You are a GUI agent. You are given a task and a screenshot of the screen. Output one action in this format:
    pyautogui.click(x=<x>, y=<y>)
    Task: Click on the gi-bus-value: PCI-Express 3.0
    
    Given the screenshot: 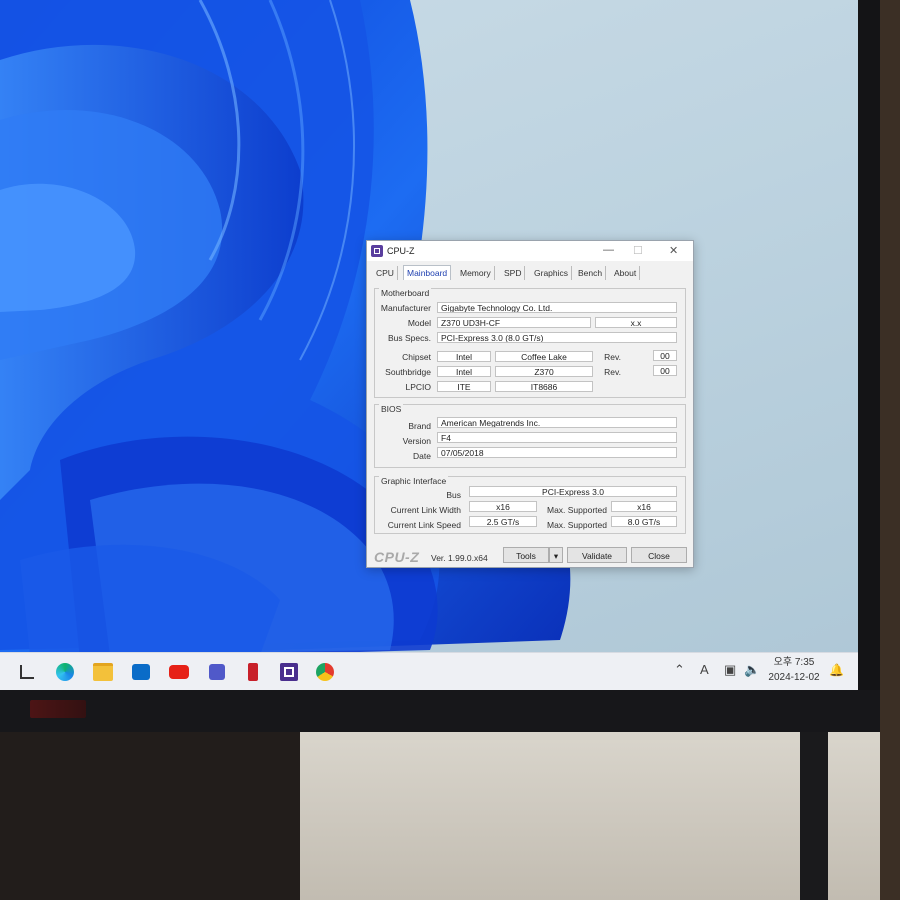 What is the action you would take?
    pyautogui.click(x=573, y=491)
    